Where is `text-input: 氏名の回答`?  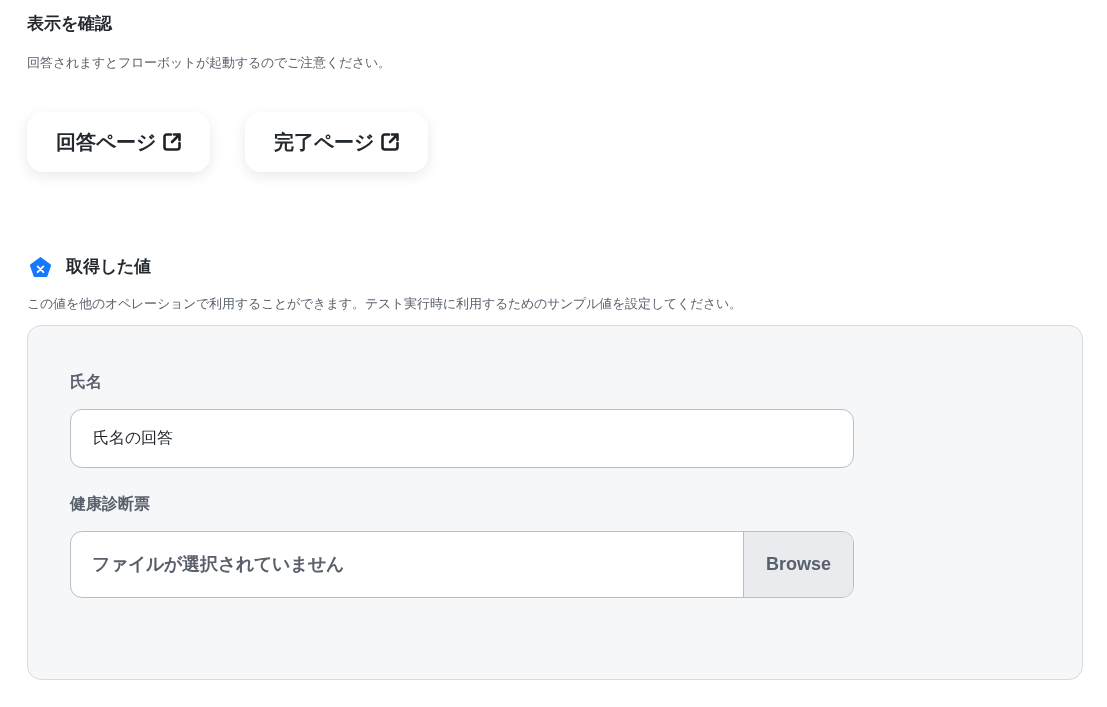 text-input: 氏名の回答 is located at coordinates (462, 438).